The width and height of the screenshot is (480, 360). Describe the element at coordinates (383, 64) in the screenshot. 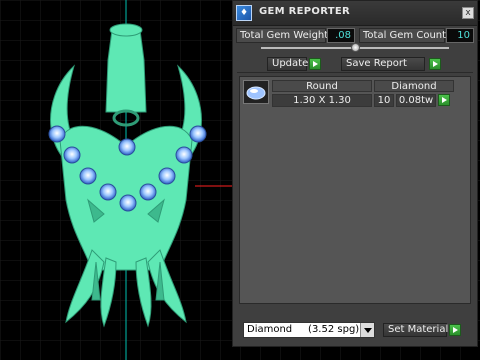

I see `save-report-button: Save Report` at that location.